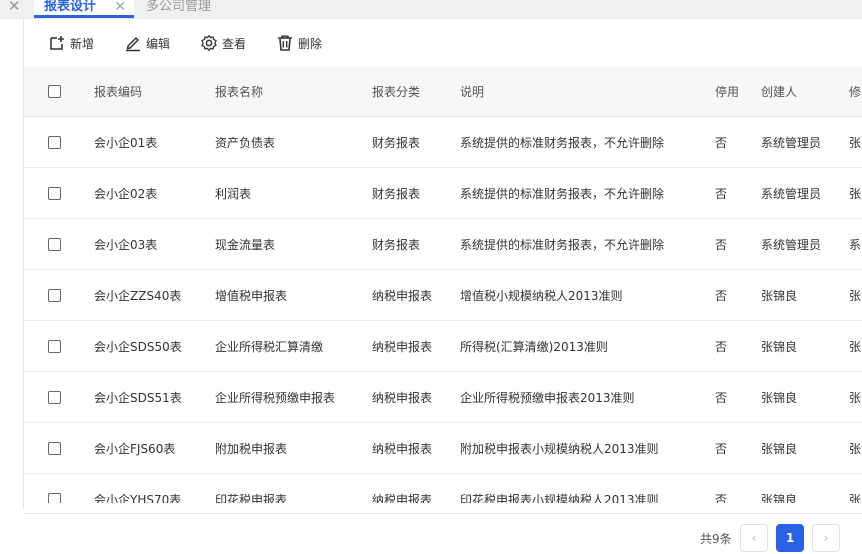  What do you see at coordinates (239, 91) in the screenshot?
I see `column-header-name: 报表名称` at bounding box center [239, 91].